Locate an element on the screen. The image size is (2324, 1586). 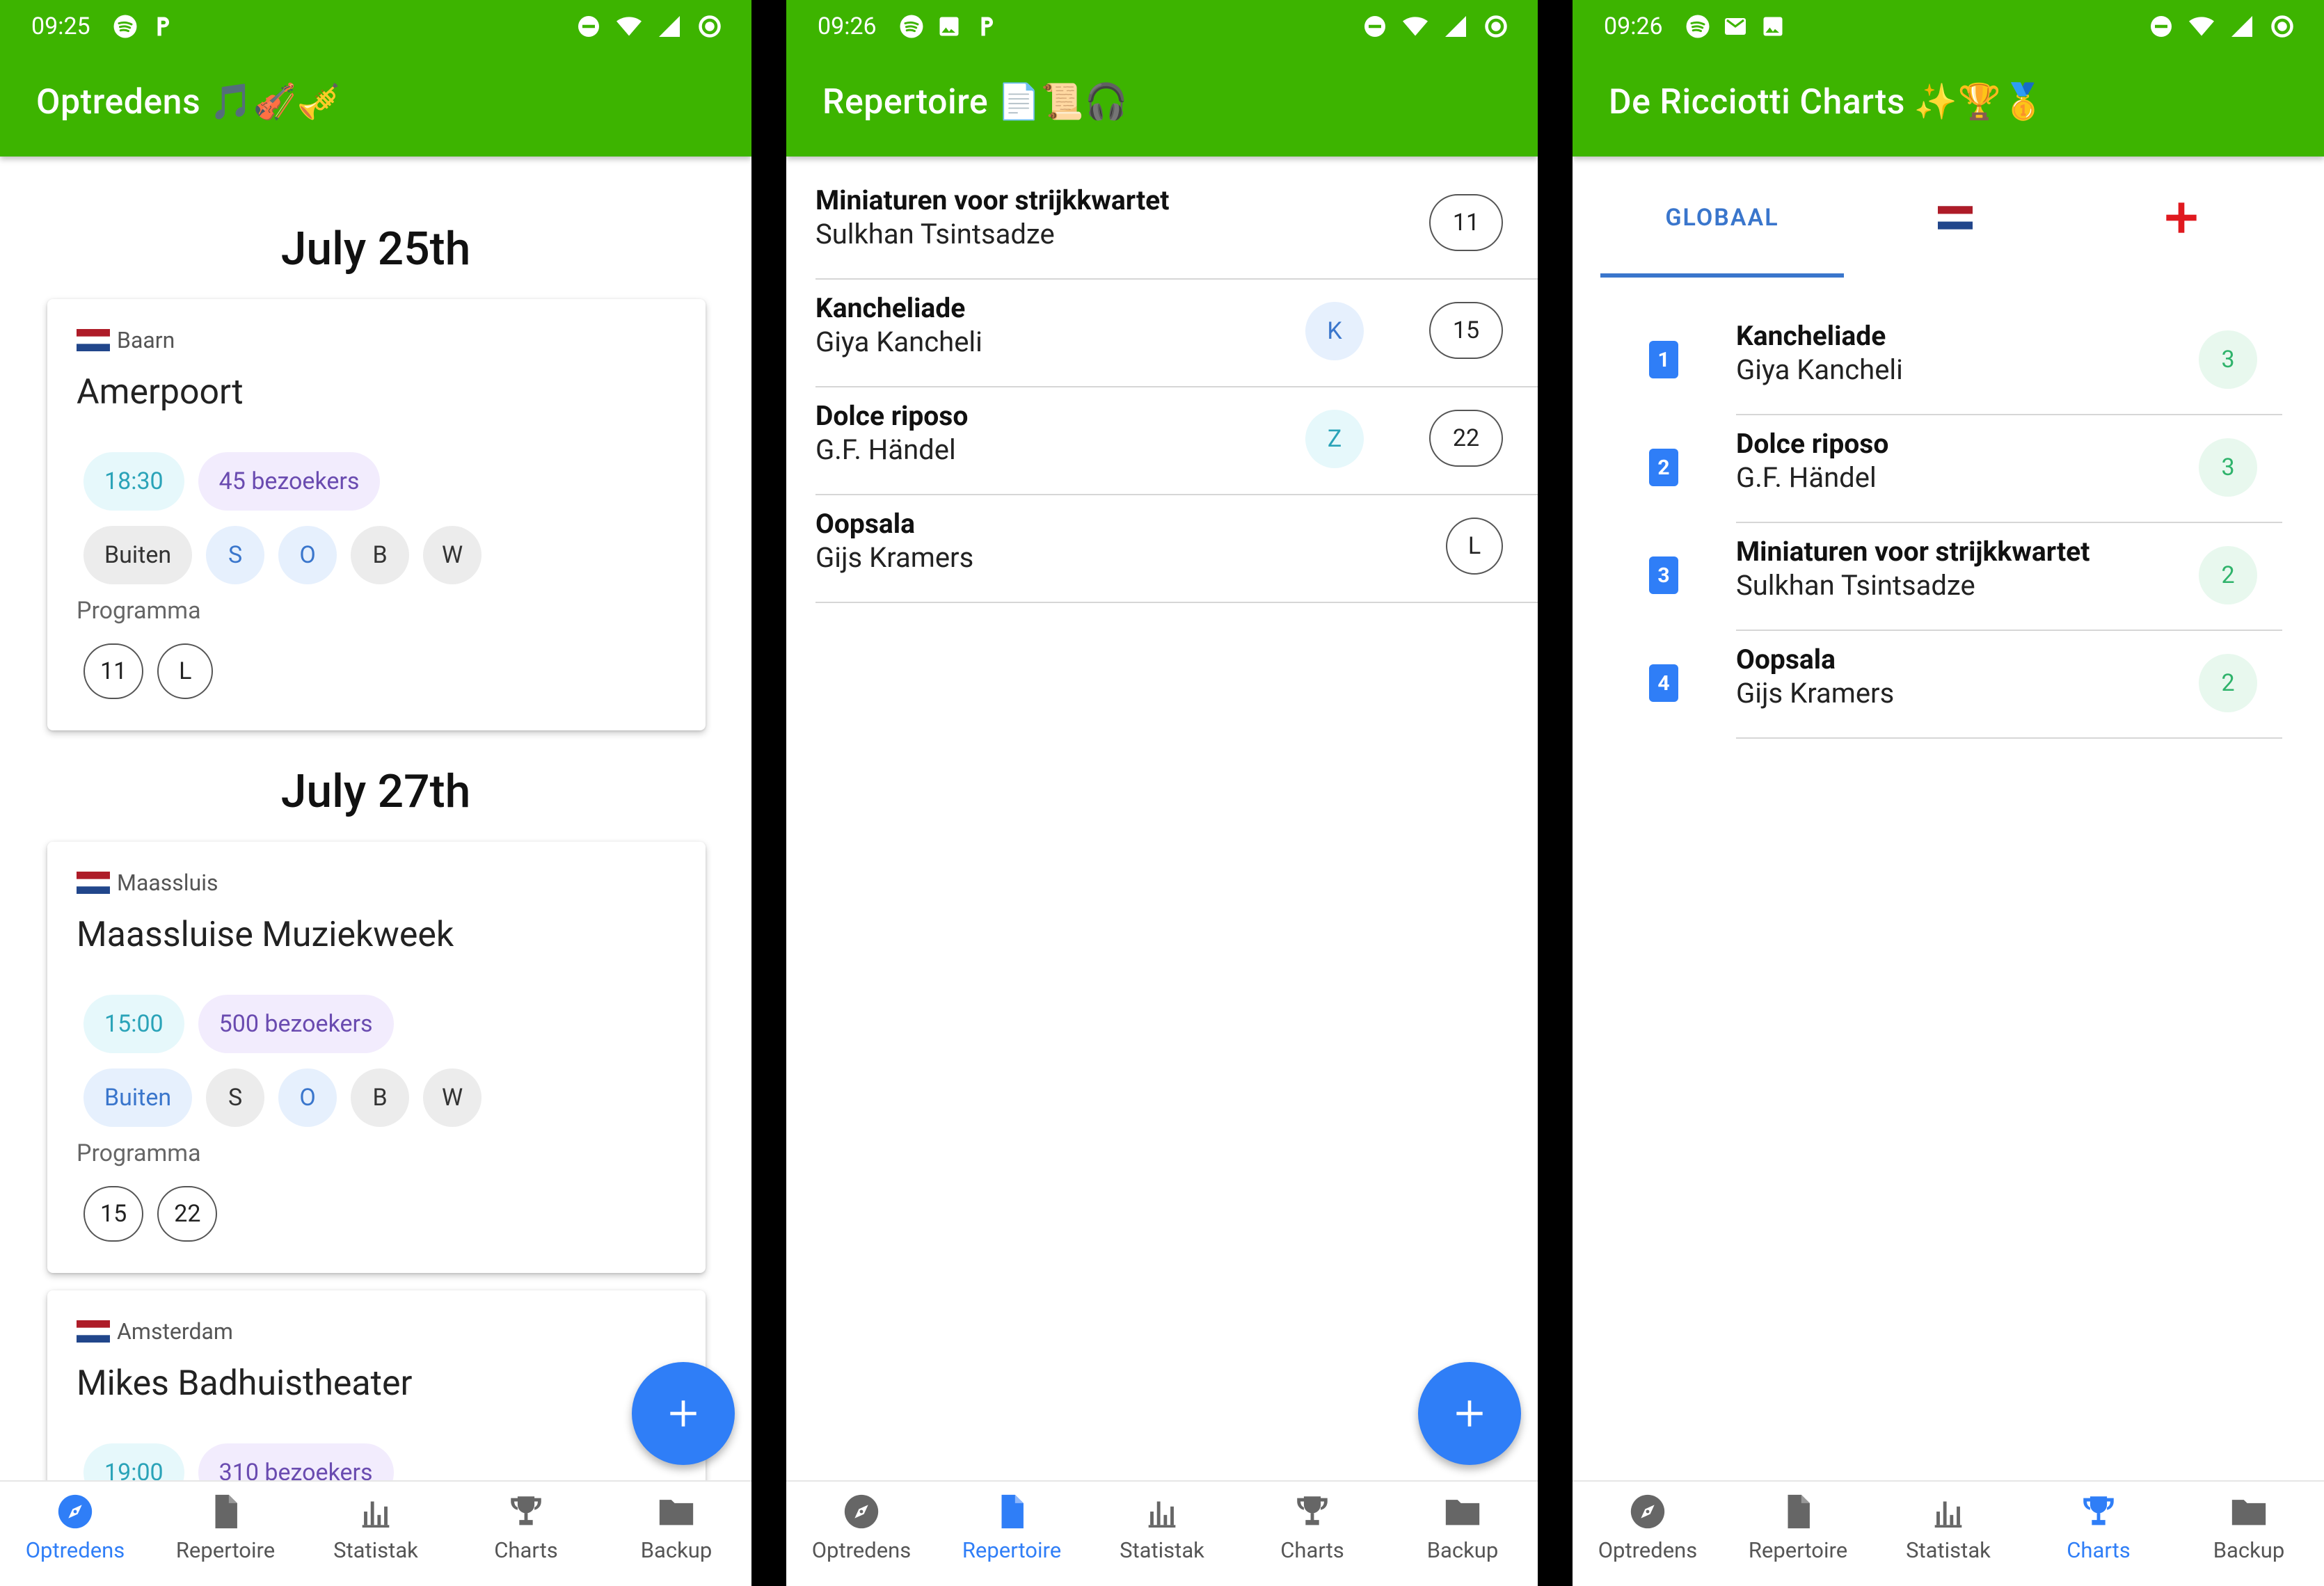
nav-label: Optredens is located at coordinates (1648, 1550).